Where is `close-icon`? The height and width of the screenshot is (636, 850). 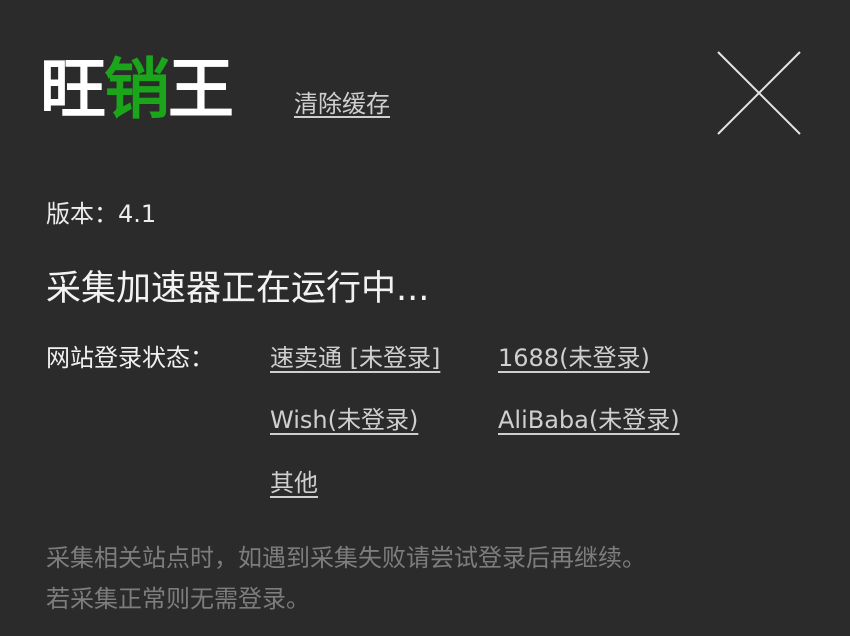 close-icon is located at coordinates (759, 93).